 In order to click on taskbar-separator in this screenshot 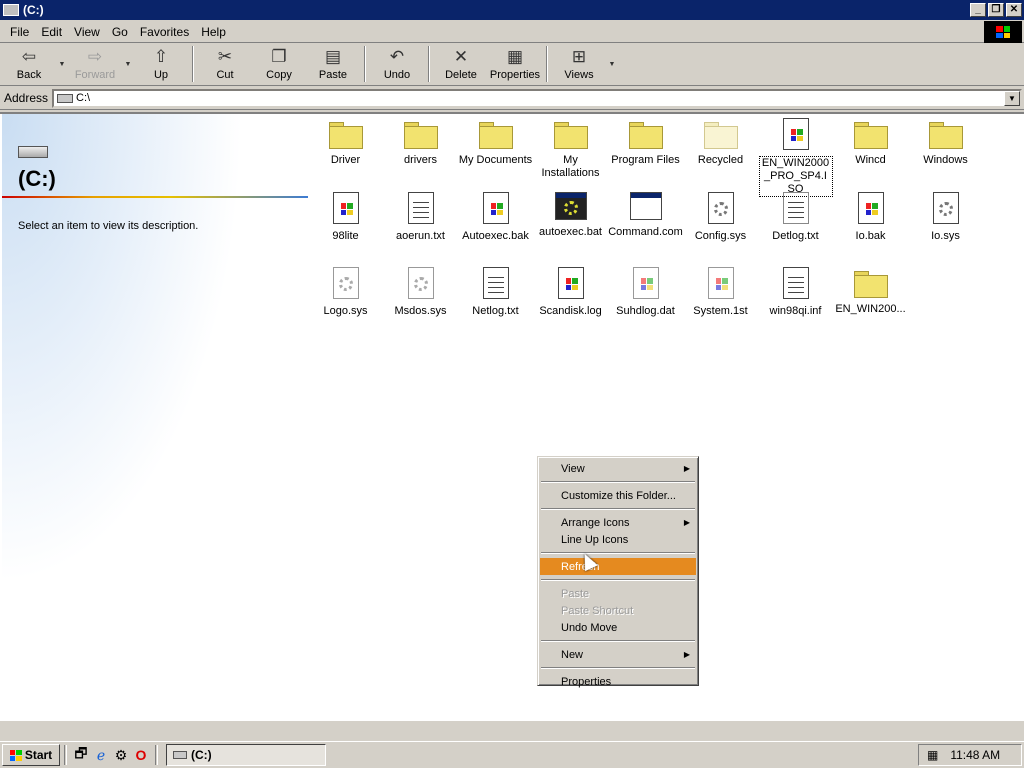, I will do `click(156, 755)`.